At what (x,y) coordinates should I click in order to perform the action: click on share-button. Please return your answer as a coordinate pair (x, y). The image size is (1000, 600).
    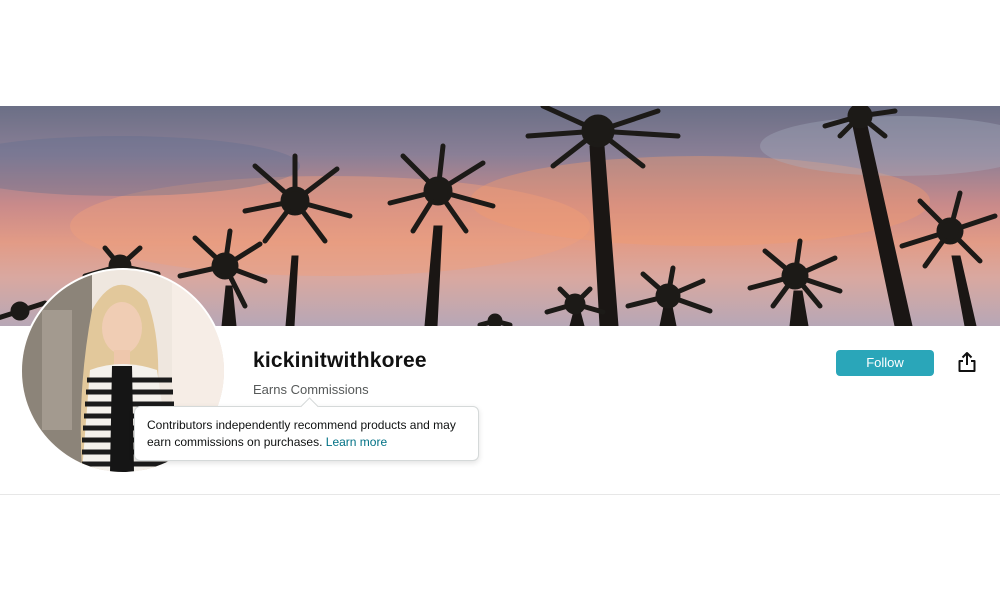
    Looking at the image, I should click on (967, 362).